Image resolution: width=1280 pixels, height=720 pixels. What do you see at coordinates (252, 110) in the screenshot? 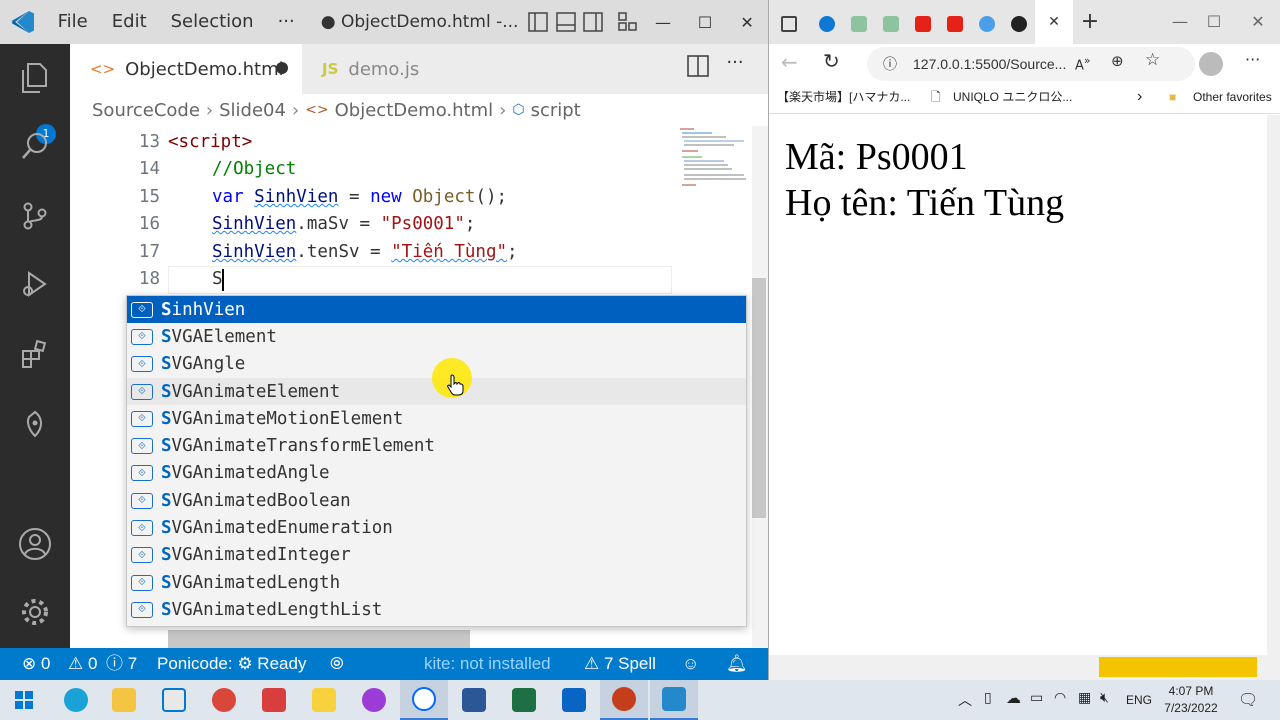
I see `breadcrumb-item: Slide04` at bounding box center [252, 110].